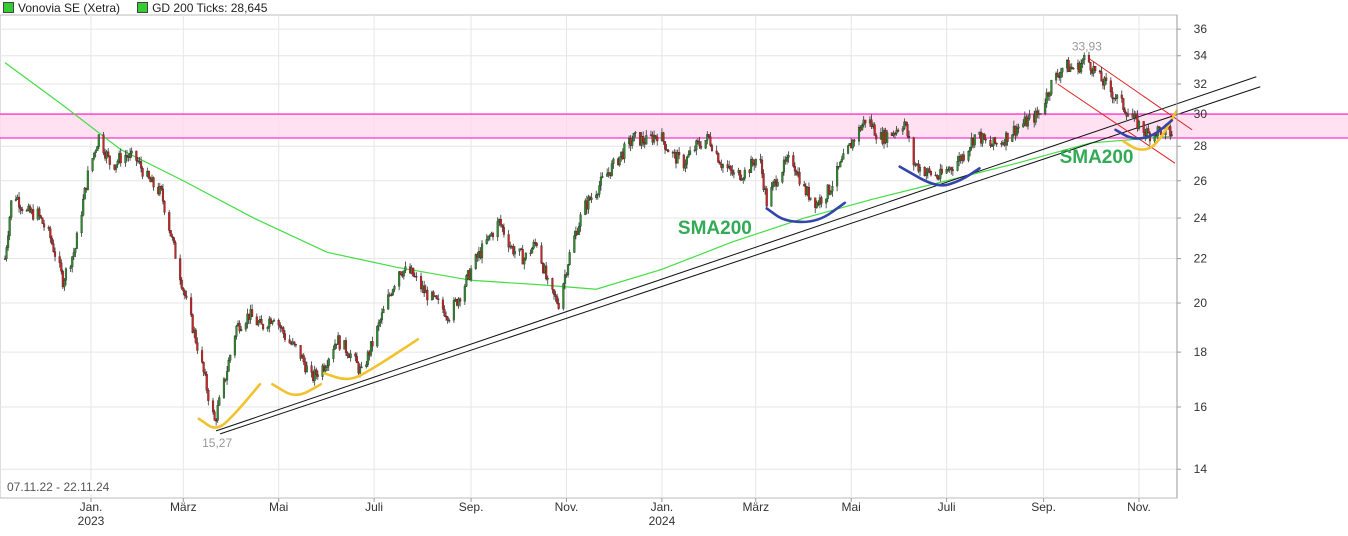 The width and height of the screenshot is (1348, 536). Describe the element at coordinates (143, 7) in the screenshot. I see `legend-swatch-sma` at that location.